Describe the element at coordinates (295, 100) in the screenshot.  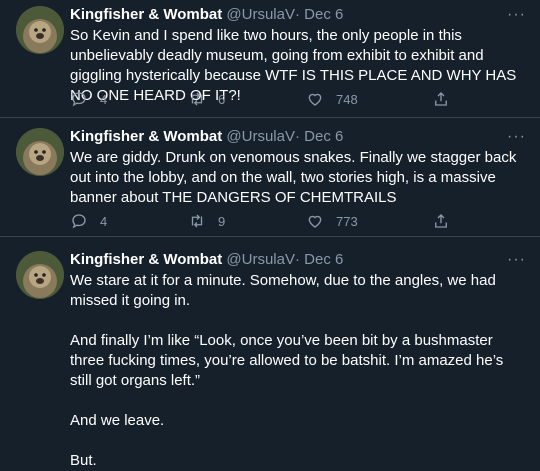
I see `tweet-actions: 4 6 748` at that location.